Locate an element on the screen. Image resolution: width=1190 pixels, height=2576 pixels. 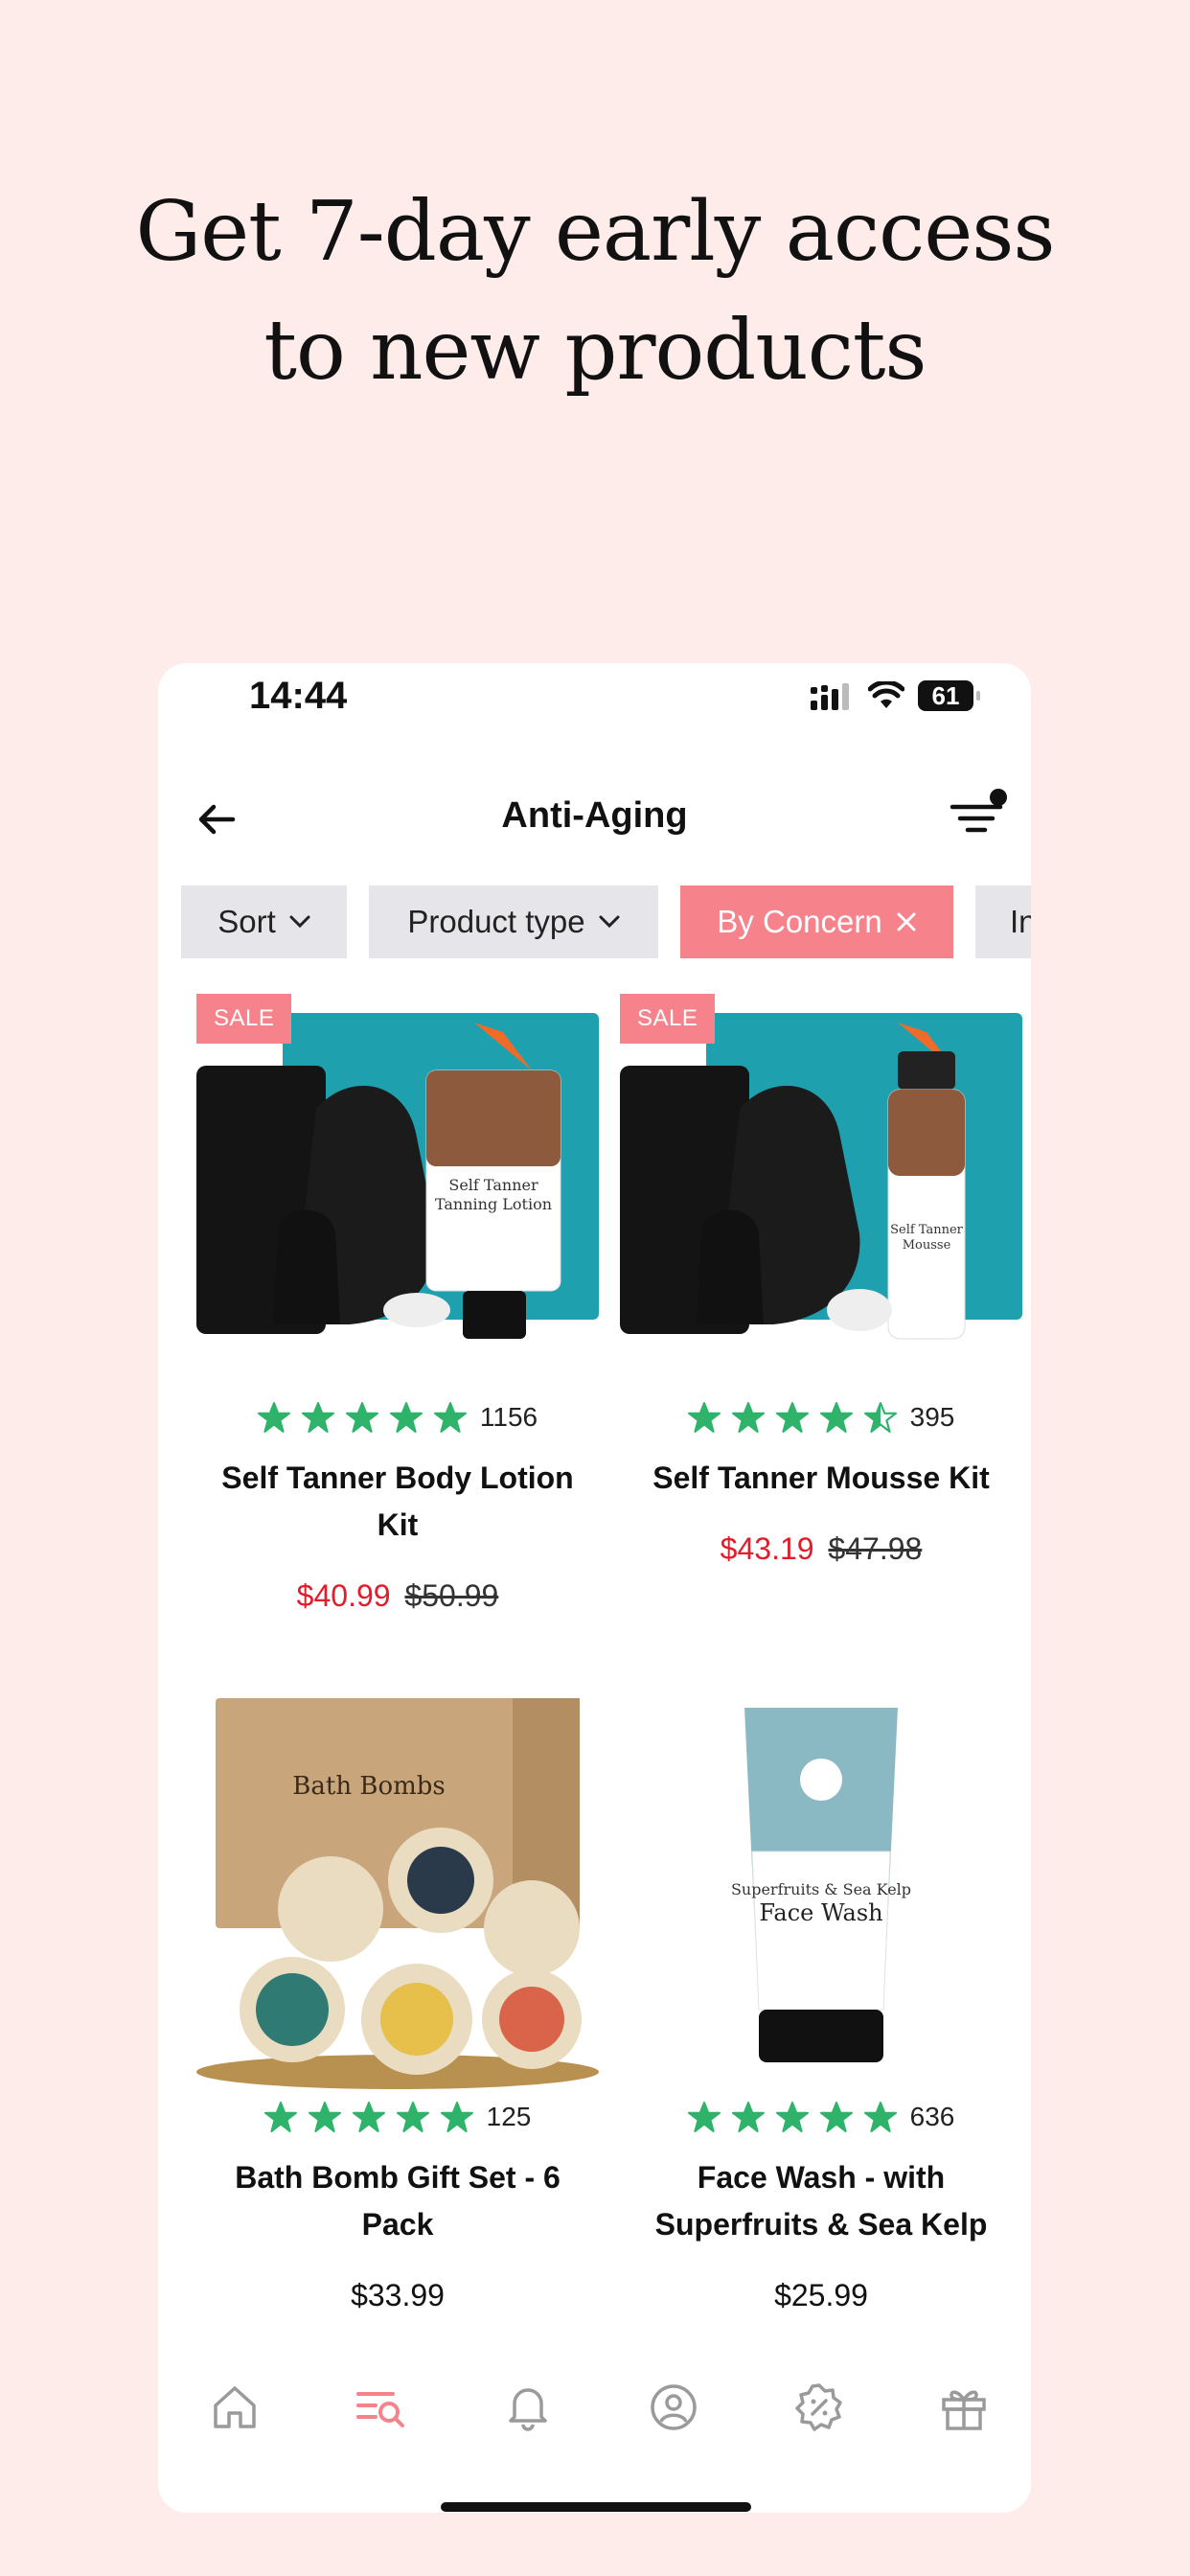
product-card: Self Tanner Tanning Lotion SALE is located at coordinates (397, 1176).